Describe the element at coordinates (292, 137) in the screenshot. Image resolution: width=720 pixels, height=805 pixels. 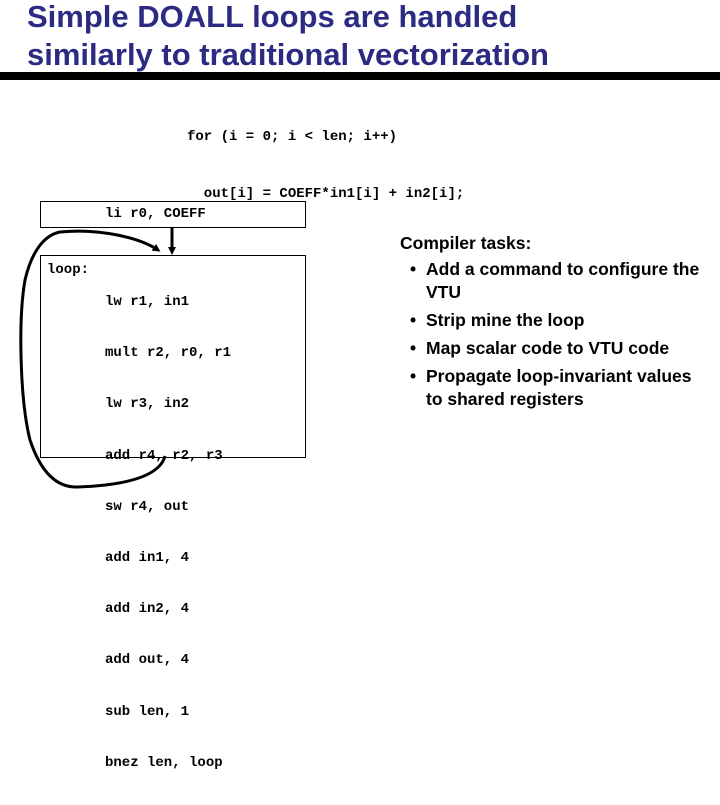
I see `source-line-for: for (i = 0; i < len; i++)` at that location.